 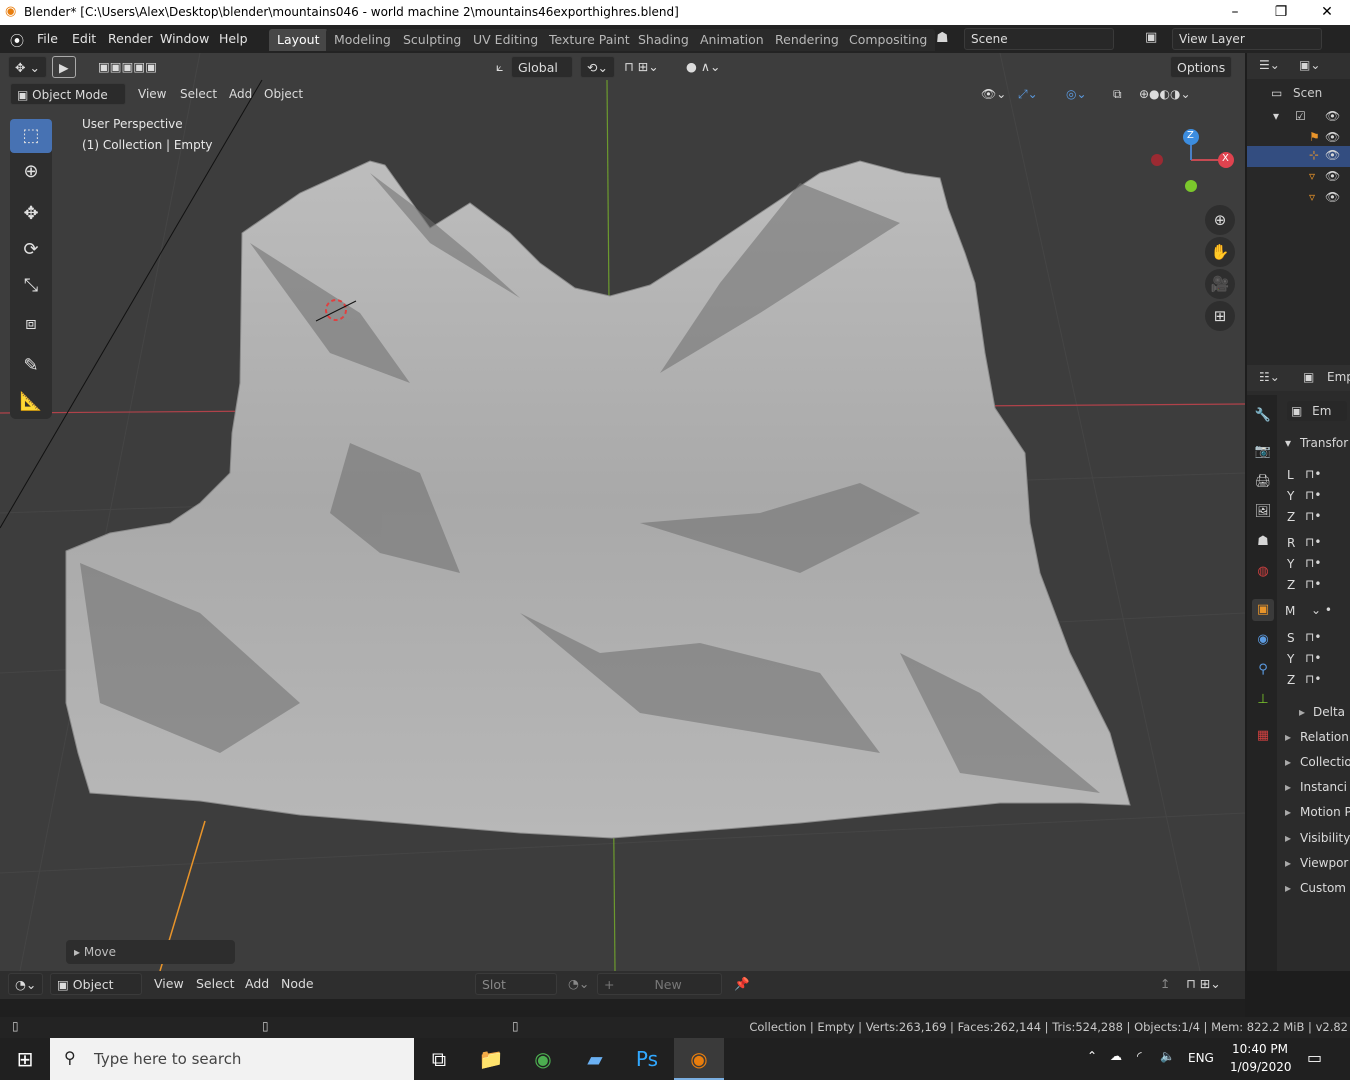 I want to click on last-operation-panel: ▸ Move, so click(x=150, y=952).